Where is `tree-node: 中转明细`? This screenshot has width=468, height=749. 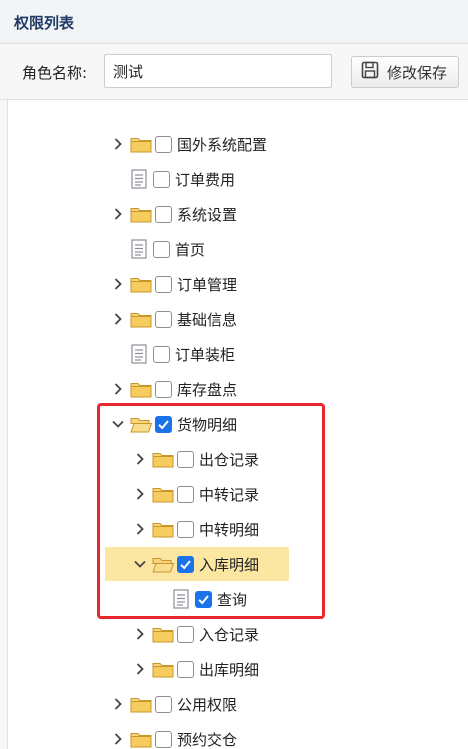
tree-node: 中转明细 is located at coordinates (234, 529).